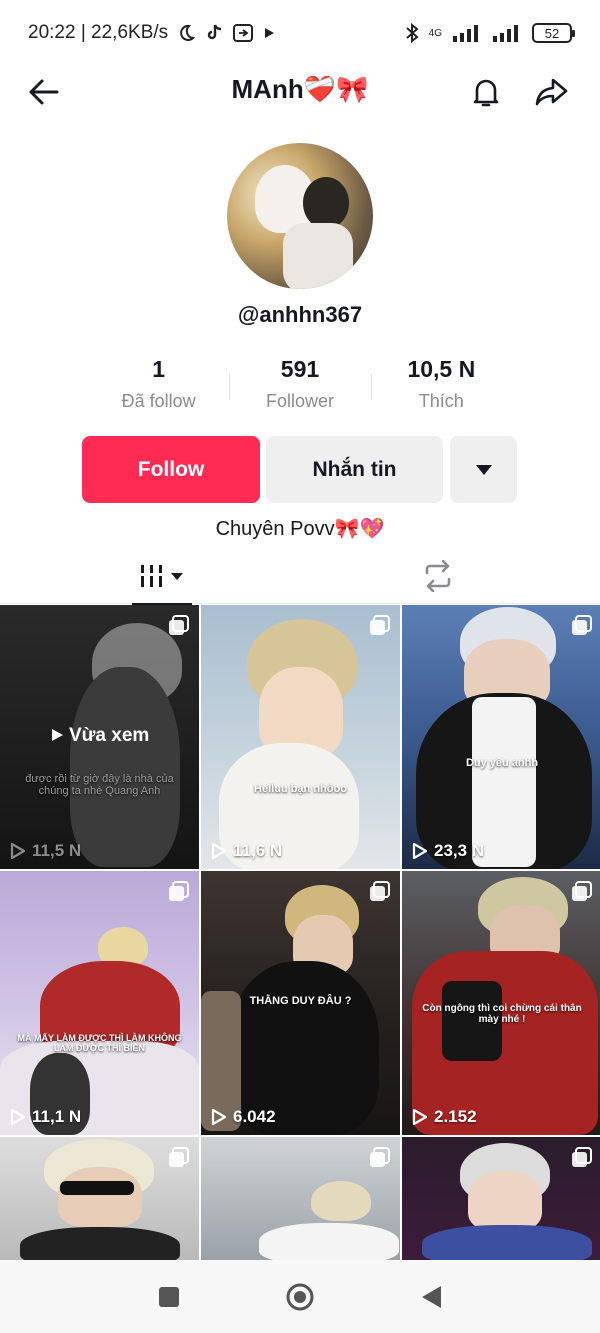 This screenshot has height=1333, width=600. I want to click on grid-icon, so click(161, 576).